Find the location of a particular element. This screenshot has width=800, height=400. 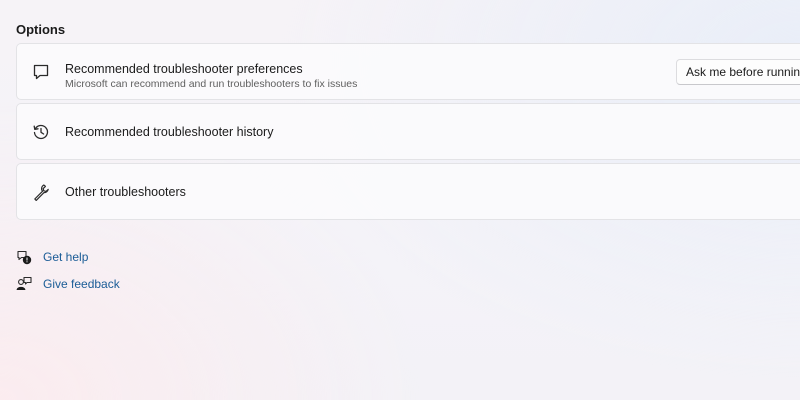

card-troubleshooter-history: Recommended troubleshooter history is located at coordinates (408, 131).